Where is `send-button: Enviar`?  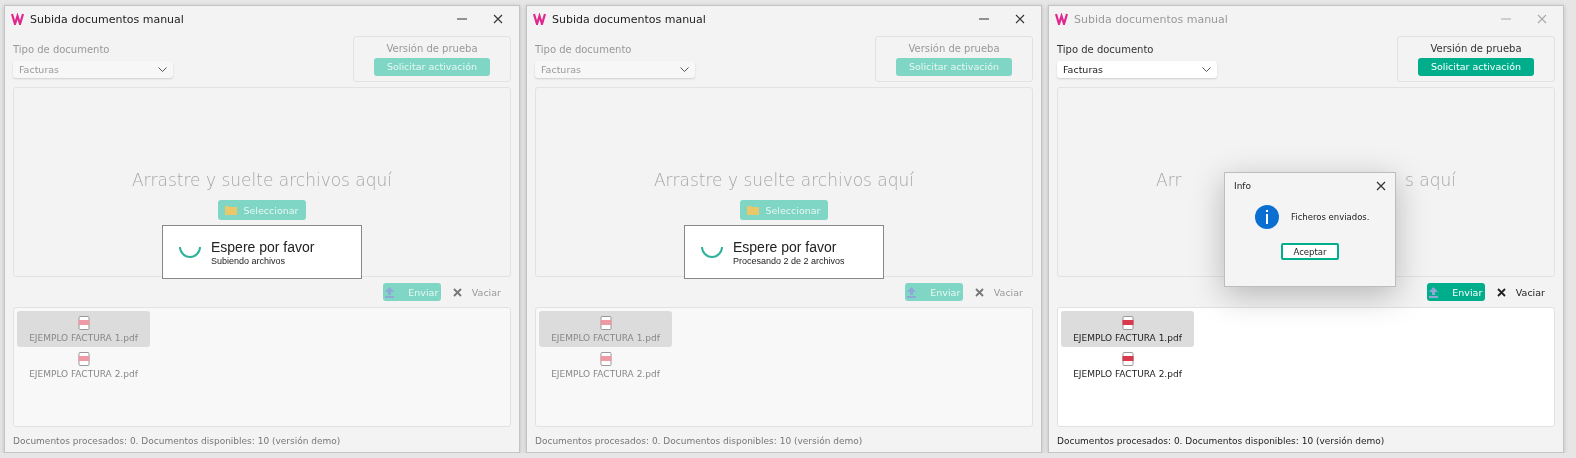
send-button: Enviar is located at coordinates (1455, 292).